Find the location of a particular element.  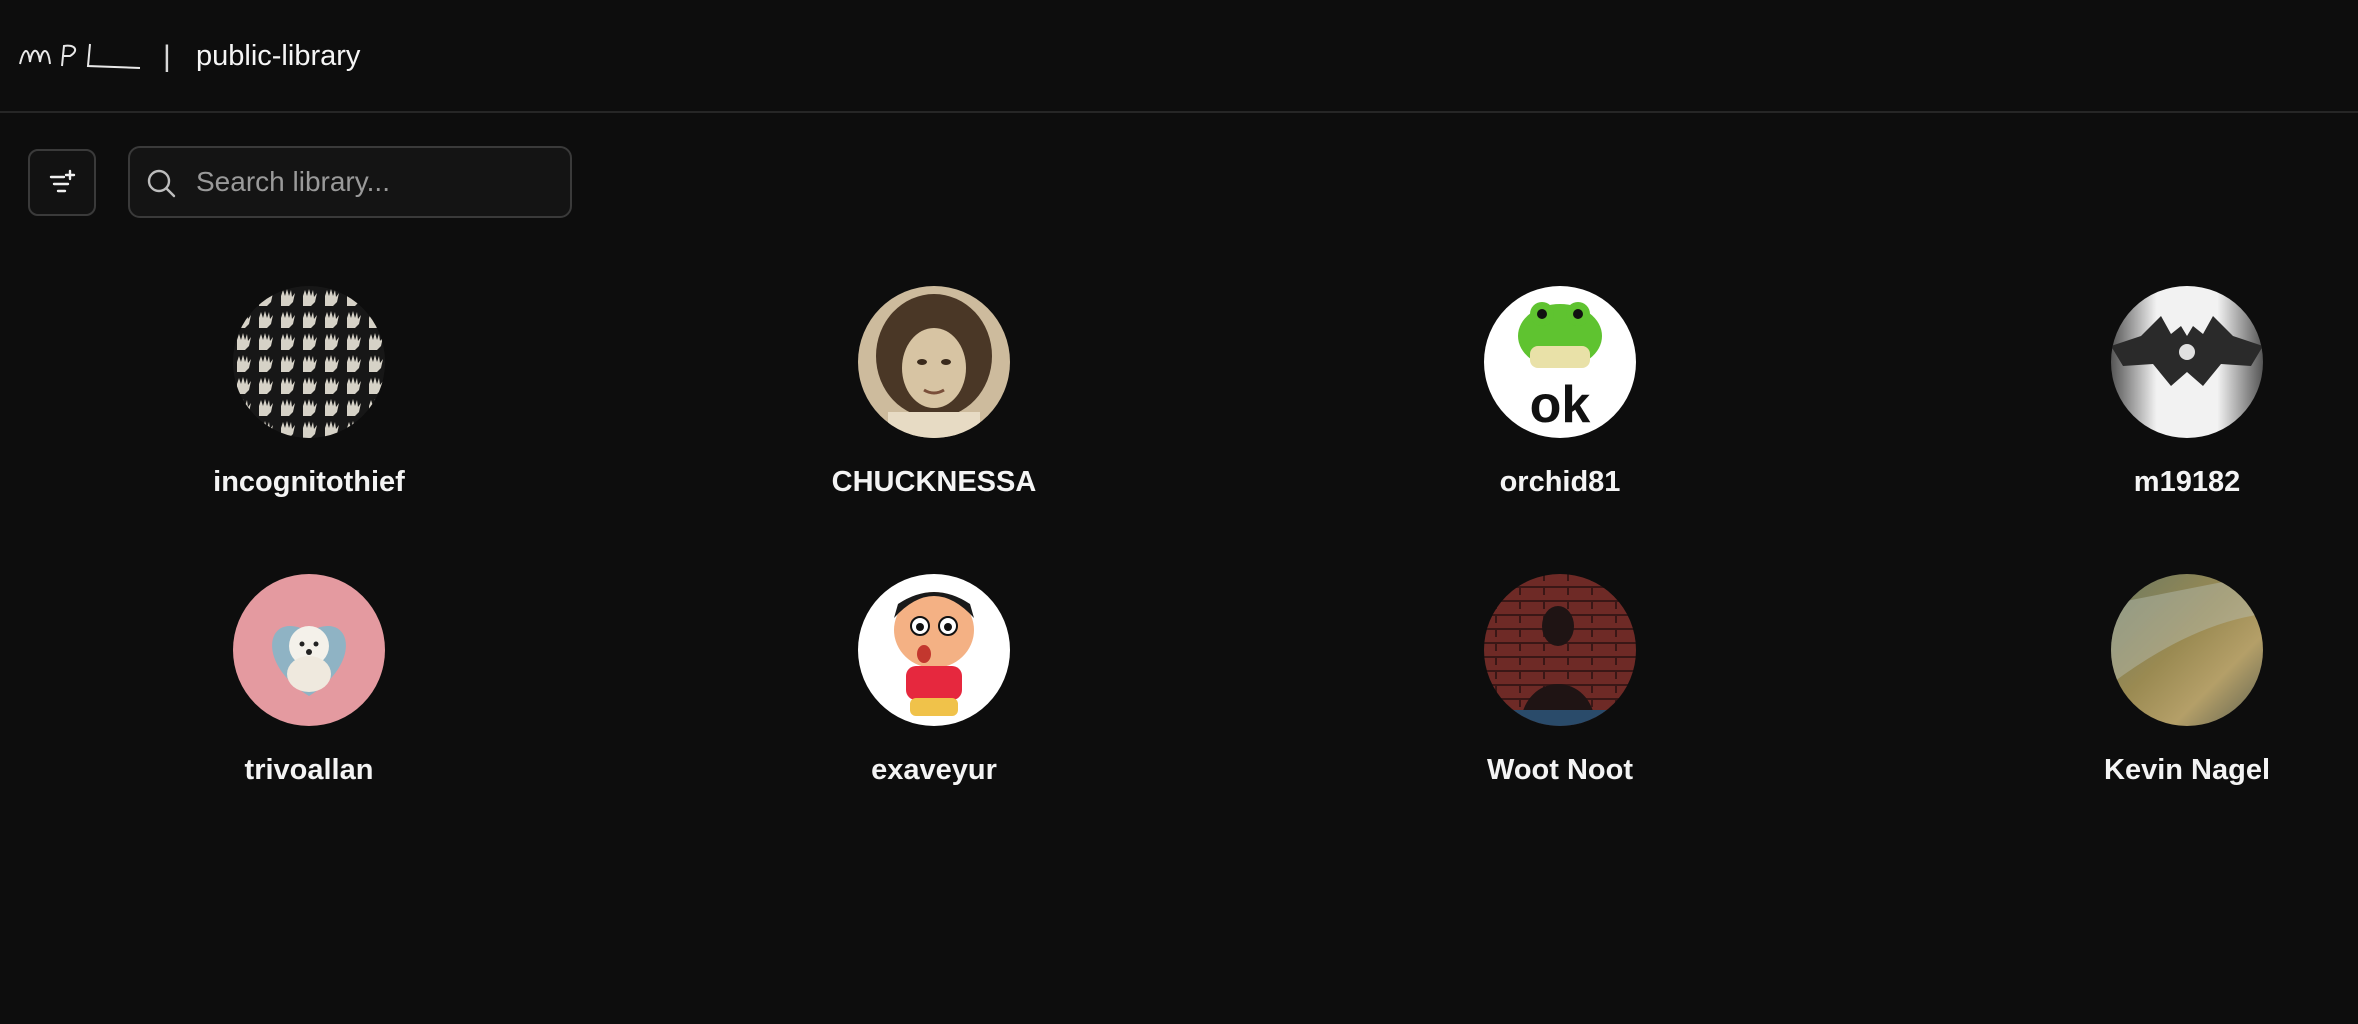

search-box is located at coordinates (350, 182).